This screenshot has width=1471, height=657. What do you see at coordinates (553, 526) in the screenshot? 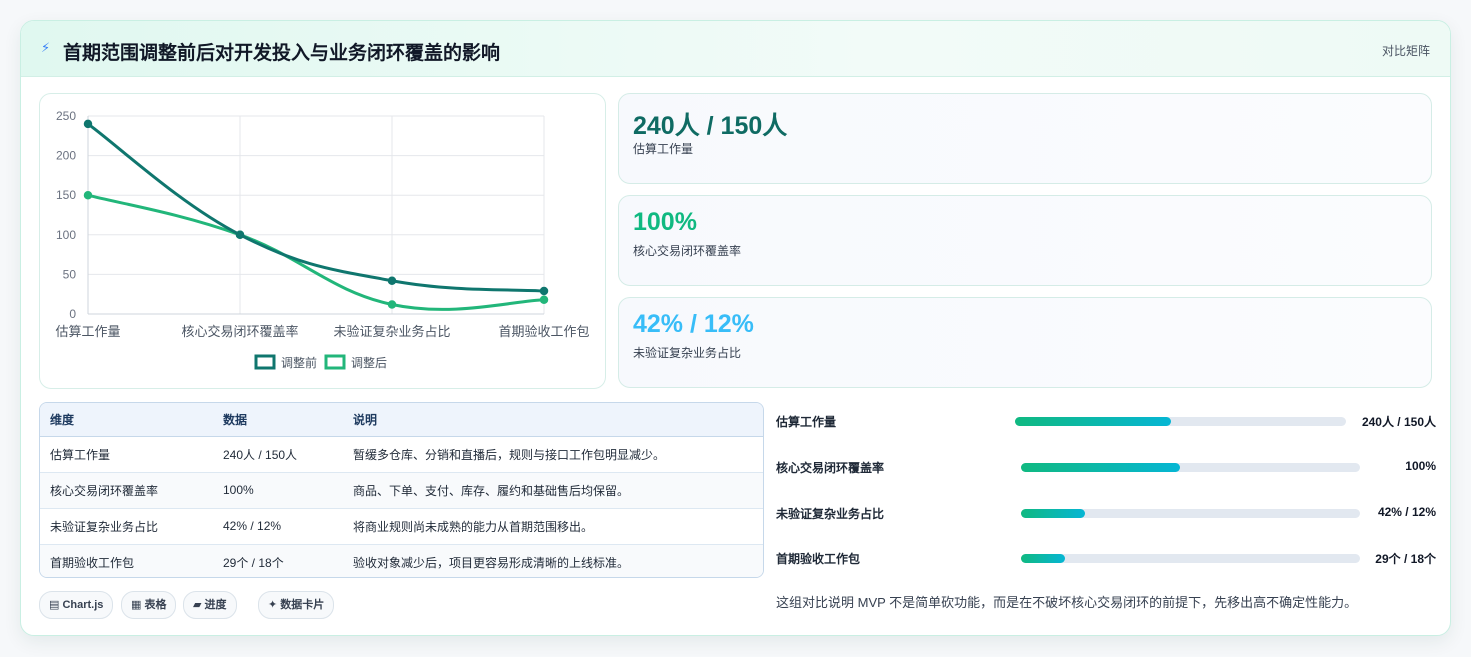
I see `table-cell: 将商业规则尚未成熟的能力从首期范围移出。` at bounding box center [553, 526].